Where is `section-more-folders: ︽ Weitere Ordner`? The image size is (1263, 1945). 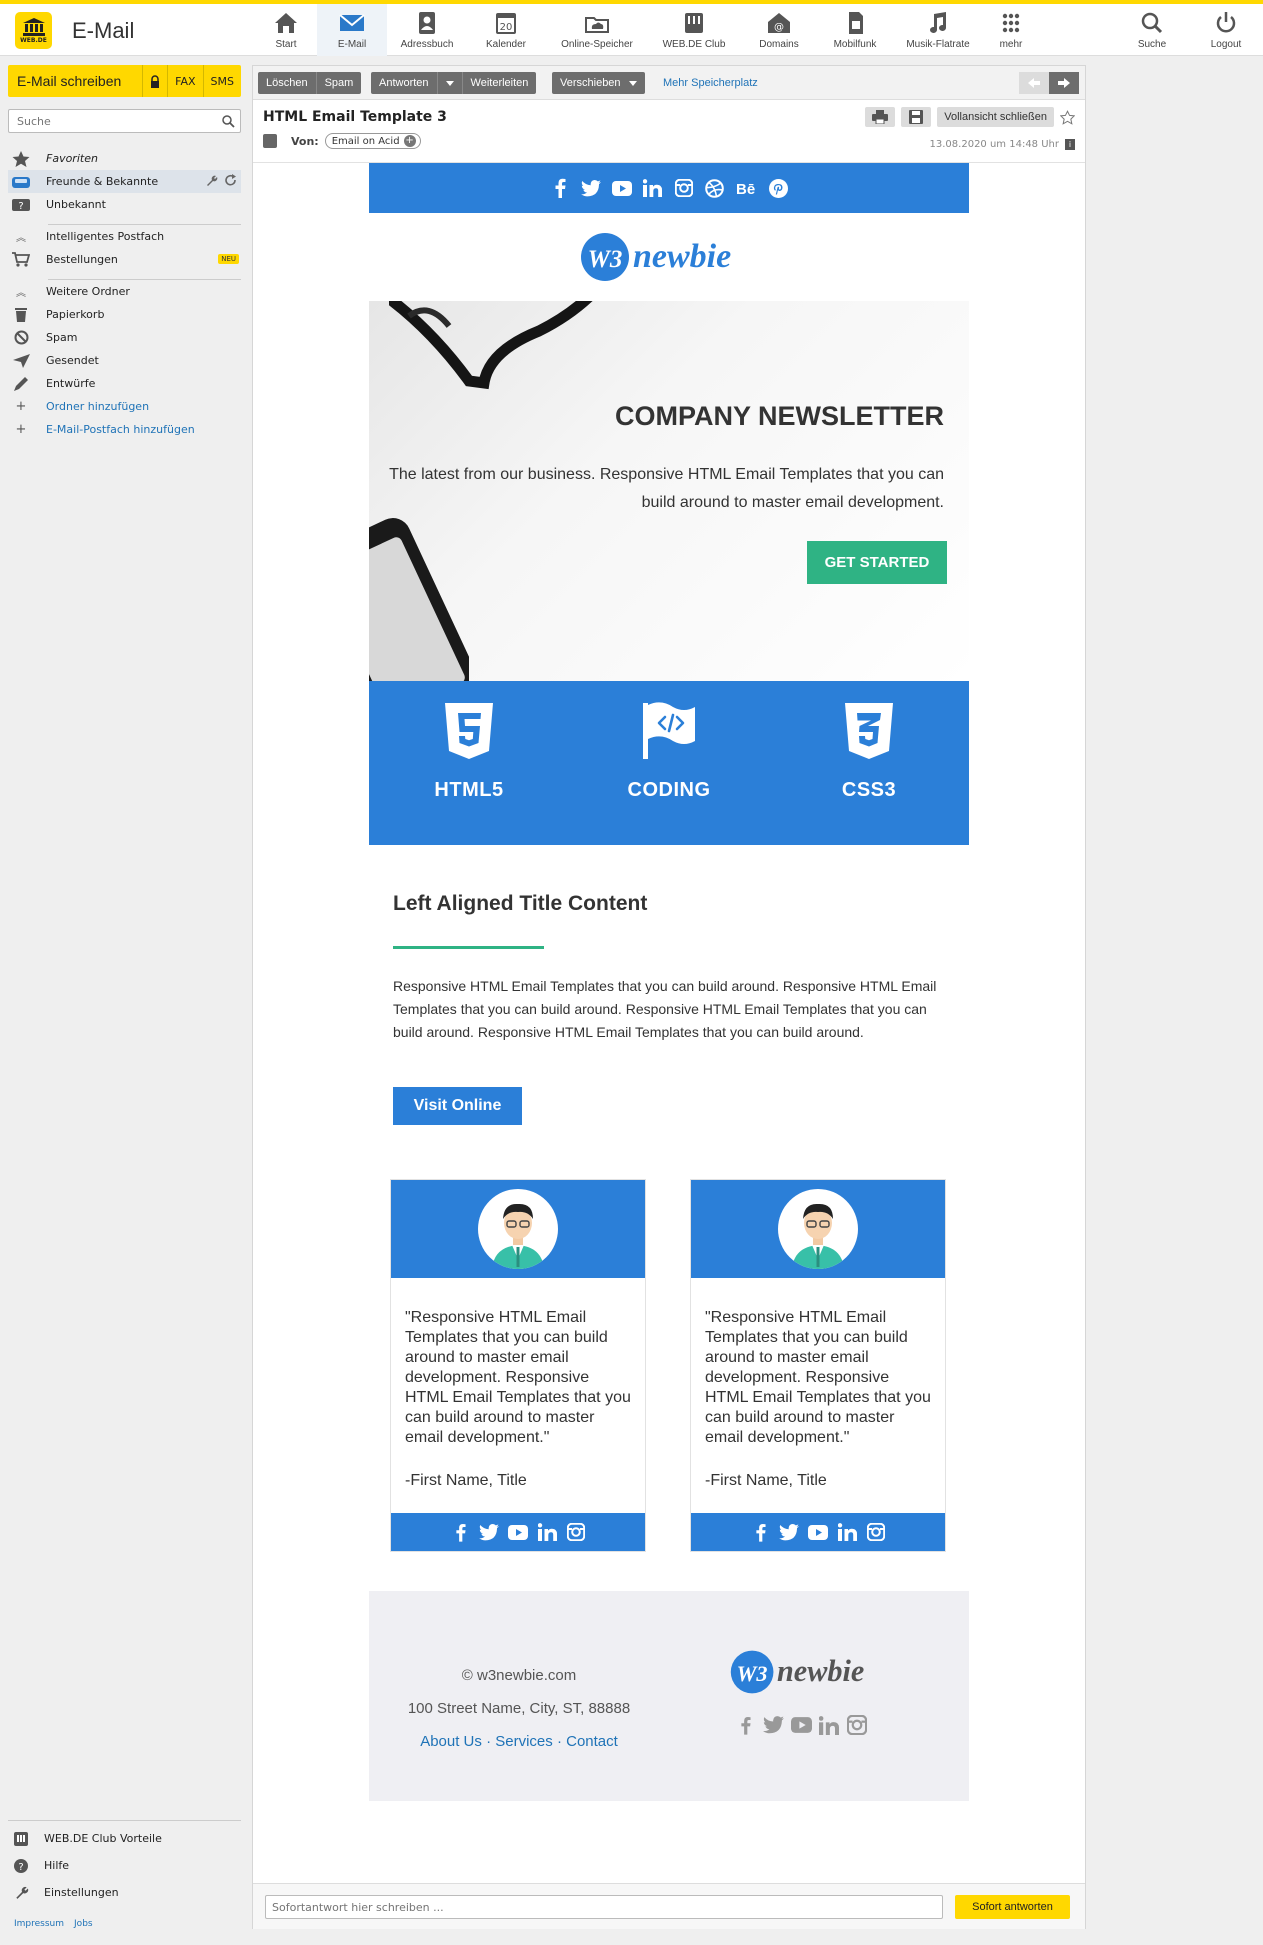
section-more-folders: ︽ Weitere Ordner is located at coordinates (124, 291).